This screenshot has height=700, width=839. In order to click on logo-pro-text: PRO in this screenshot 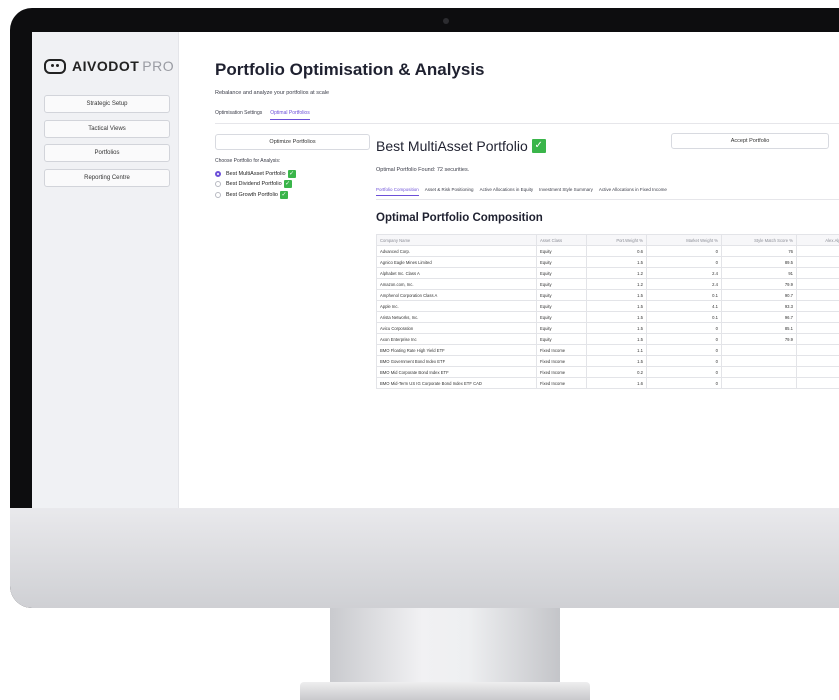, I will do `click(158, 66)`.